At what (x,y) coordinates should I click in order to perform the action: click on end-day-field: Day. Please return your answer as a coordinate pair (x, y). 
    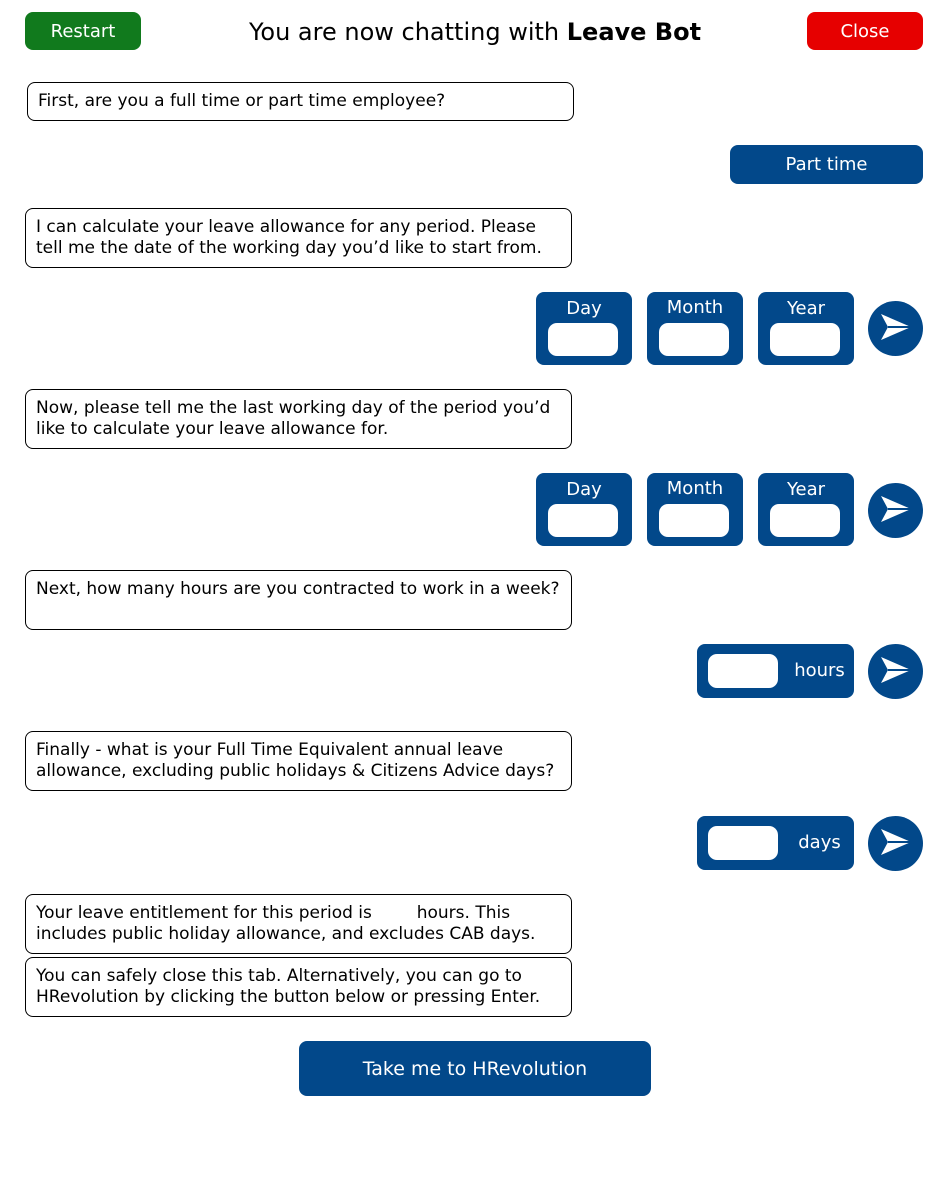
    Looking at the image, I should click on (584, 509).